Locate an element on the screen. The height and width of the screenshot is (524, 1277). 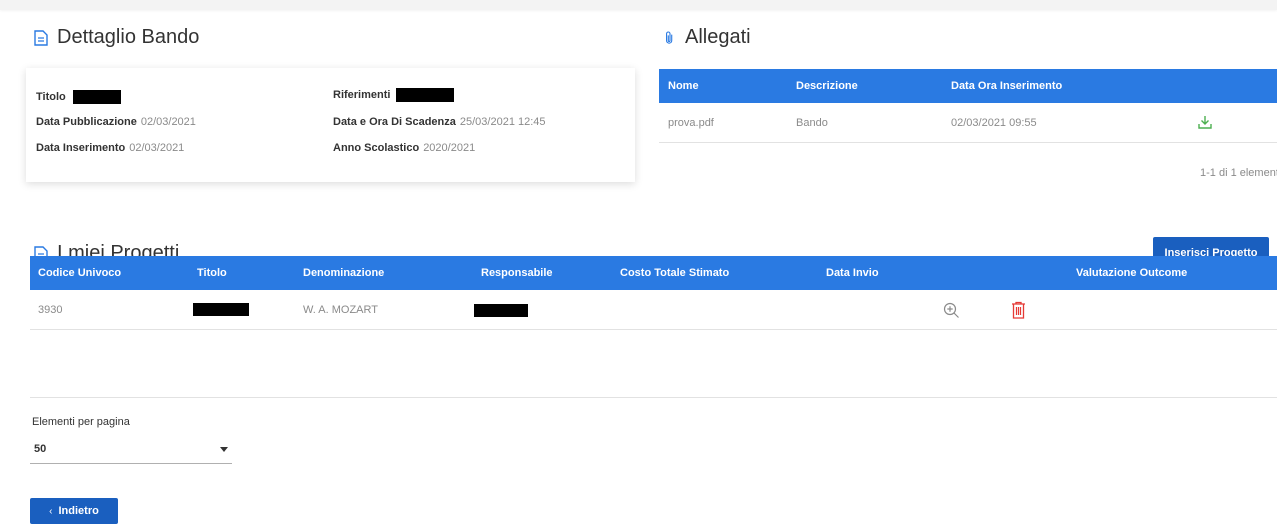
allegati-header-descrizione: Descrizione is located at coordinates (827, 86).